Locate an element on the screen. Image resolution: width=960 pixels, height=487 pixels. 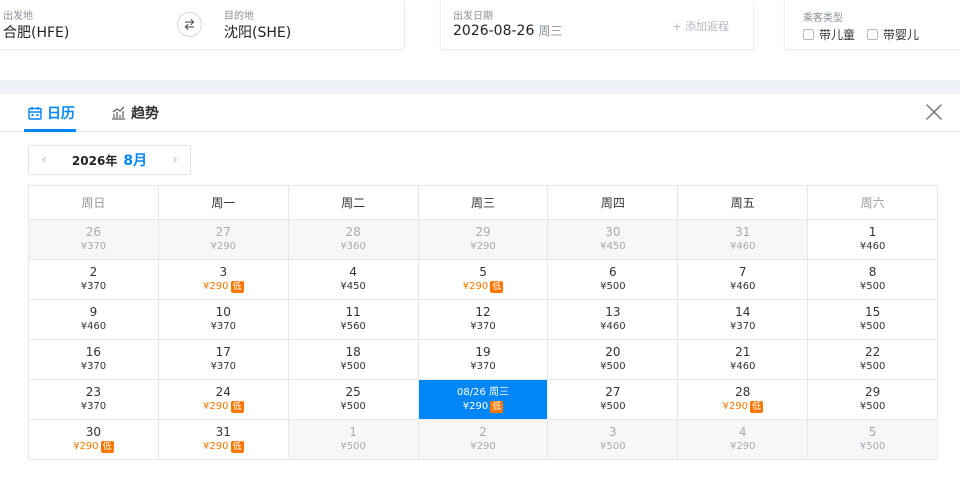
day-price: ¥450 is located at coordinates (353, 286).